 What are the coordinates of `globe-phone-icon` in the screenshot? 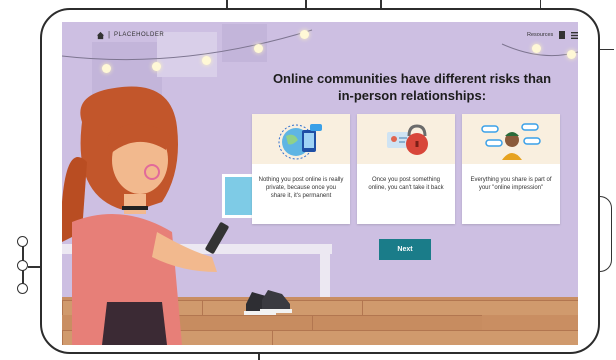 It's located at (300, 142).